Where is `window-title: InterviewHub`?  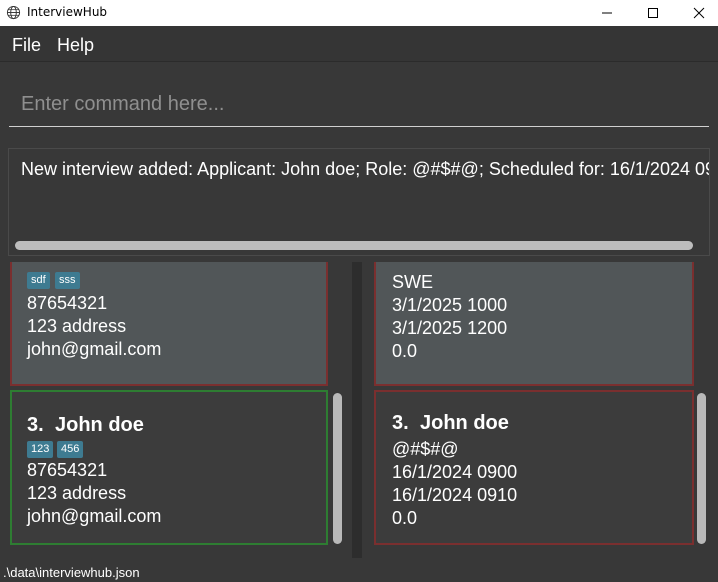
window-title: InterviewHub is located at coordinates (67, 12).